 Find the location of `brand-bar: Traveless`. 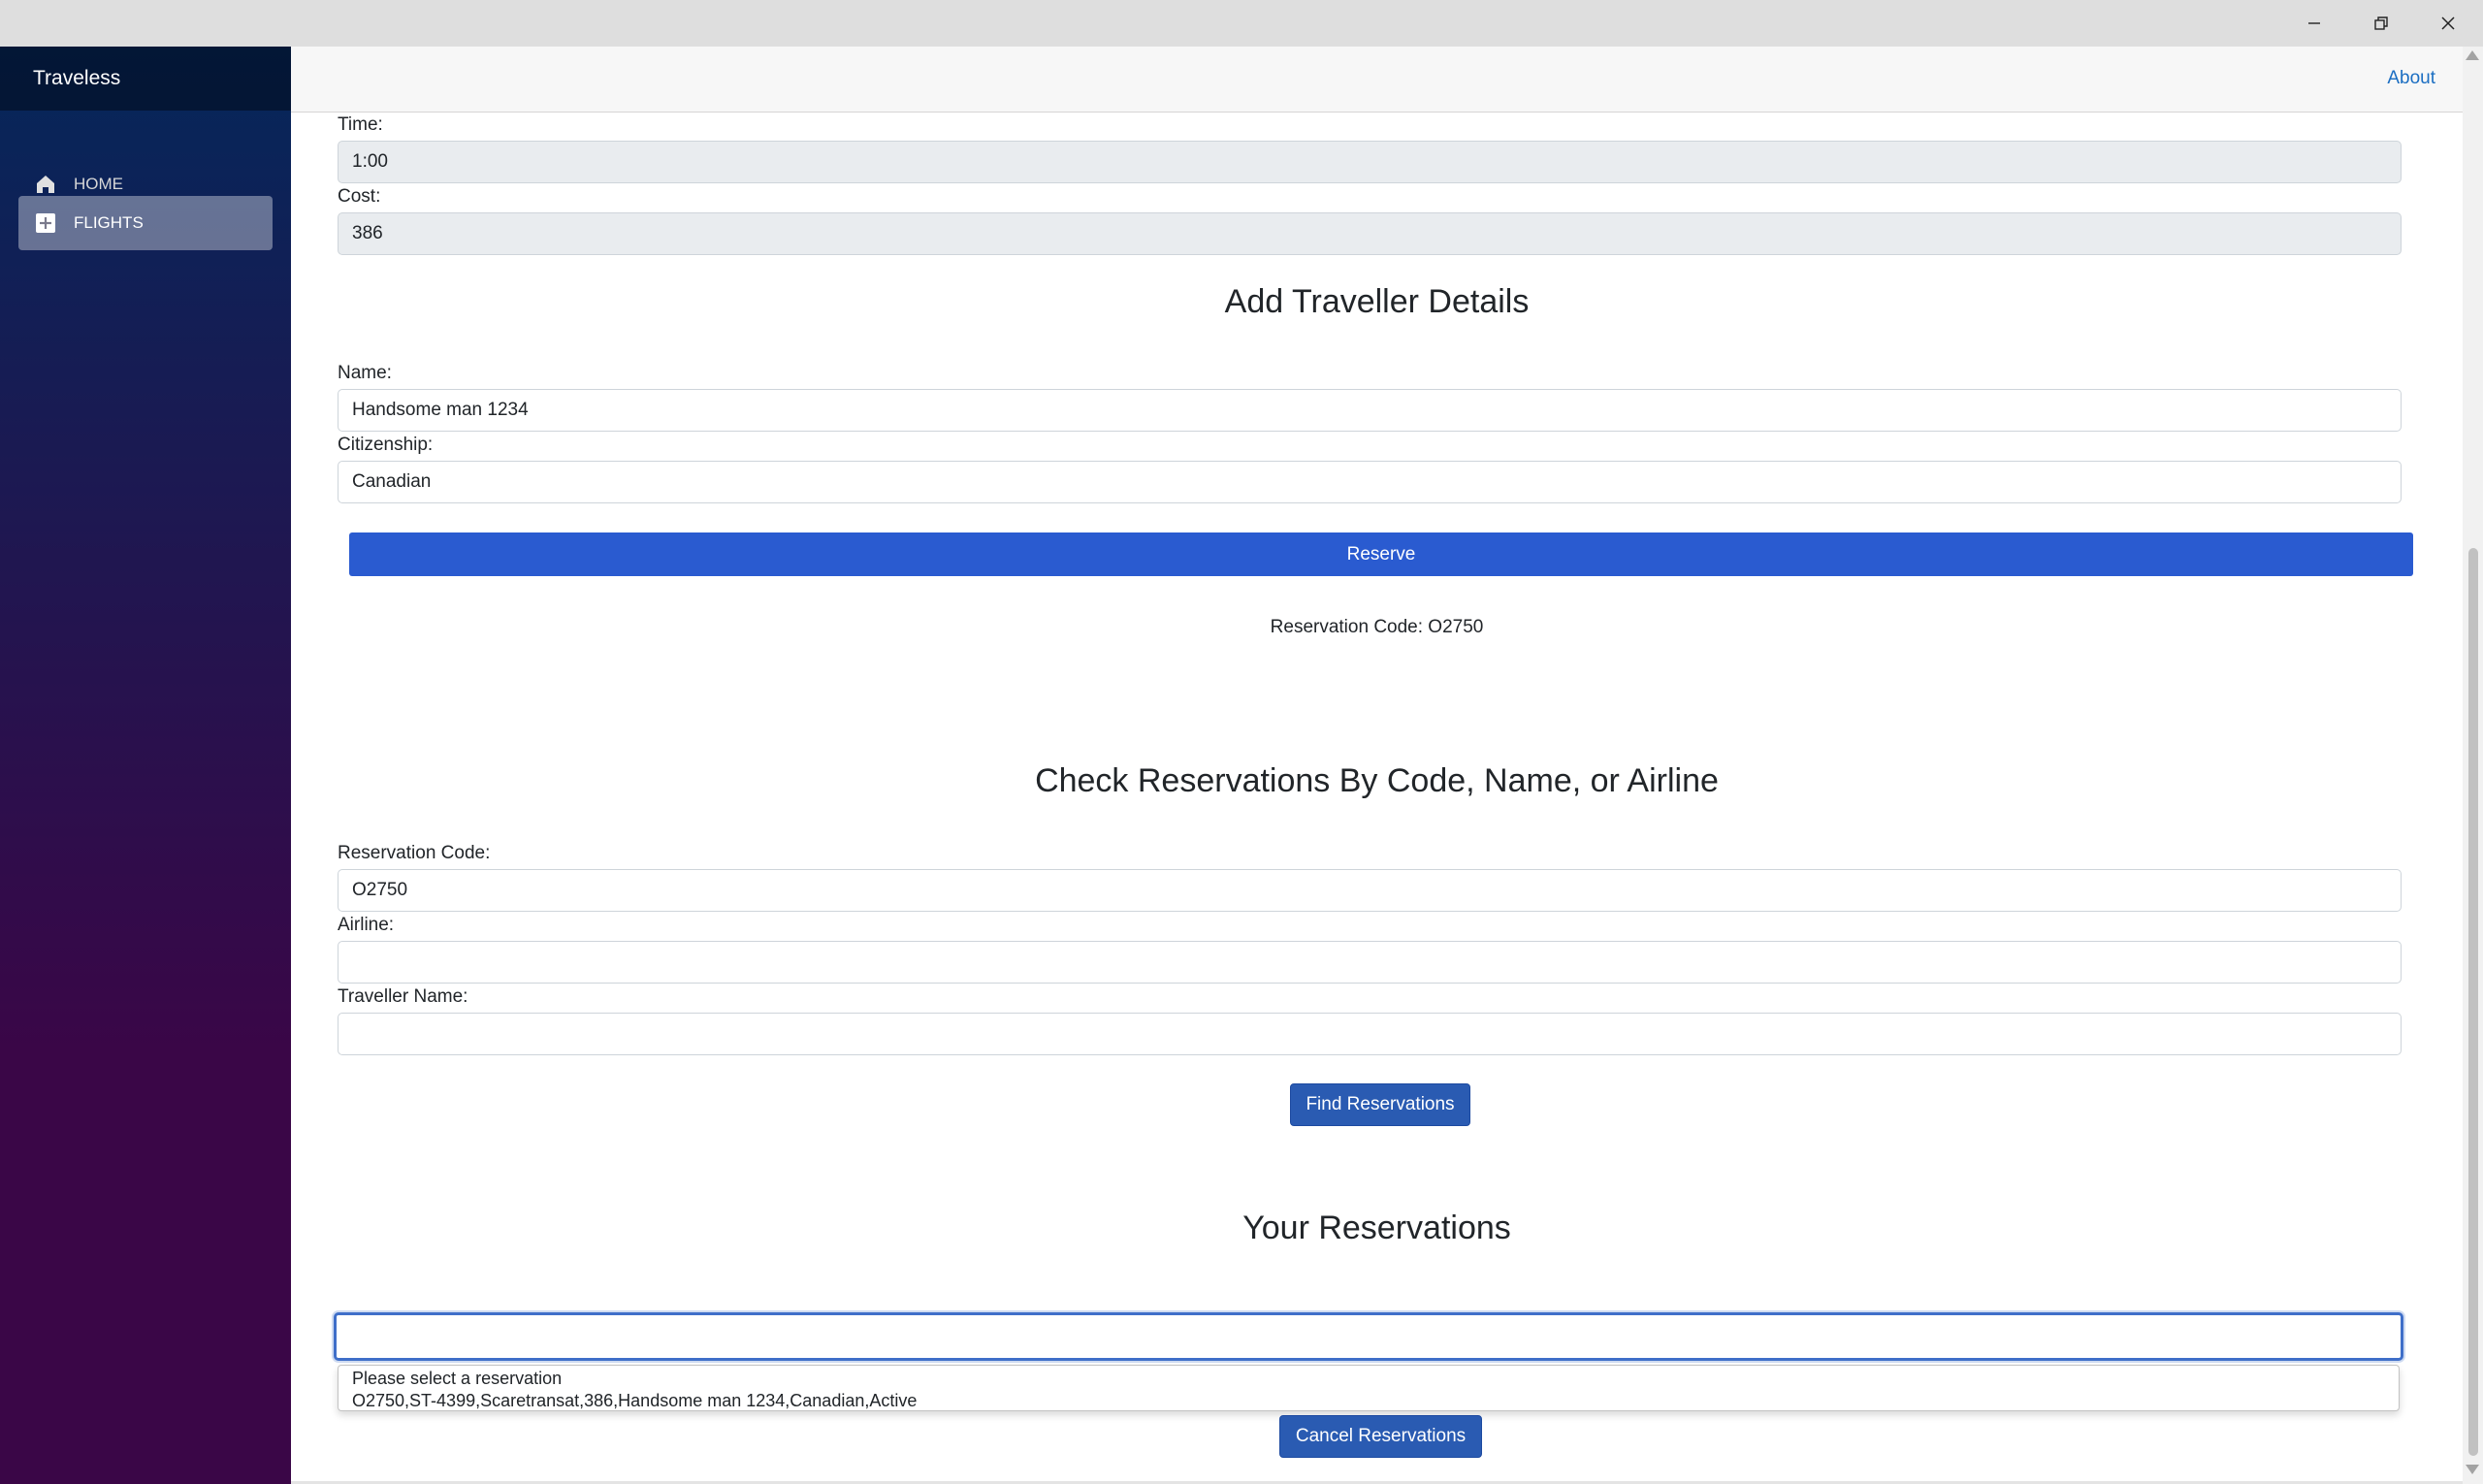

brand-bar: Traveless is located at coordinates (145, 79).